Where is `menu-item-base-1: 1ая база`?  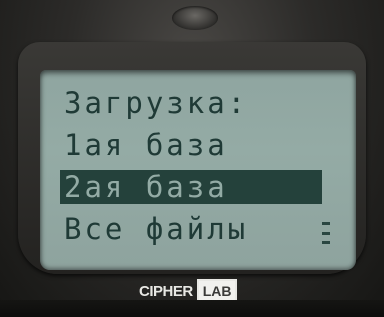
menu-item-base-1: 1ая база is located at coordinates (146, 145).